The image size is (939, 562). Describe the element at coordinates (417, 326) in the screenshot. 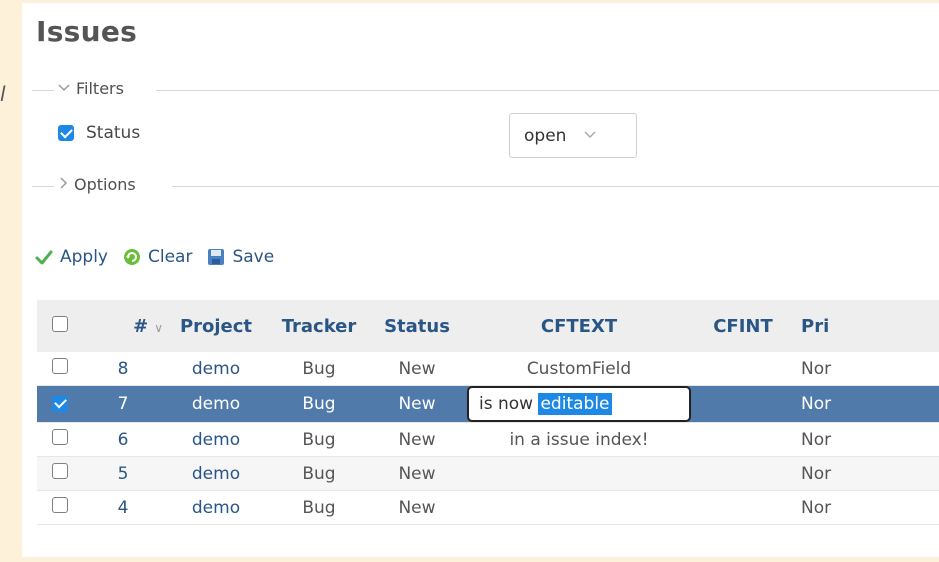

I see `column-header-status: Status` at that location.